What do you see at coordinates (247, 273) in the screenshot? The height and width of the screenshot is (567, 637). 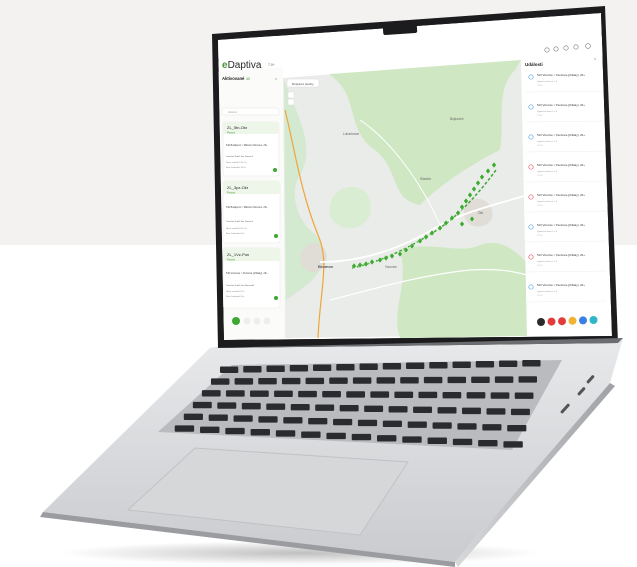 I see `card-line: 510 Vozovice > Penčova (přítlaky), 2ft+` at bounding box center [247, 273].